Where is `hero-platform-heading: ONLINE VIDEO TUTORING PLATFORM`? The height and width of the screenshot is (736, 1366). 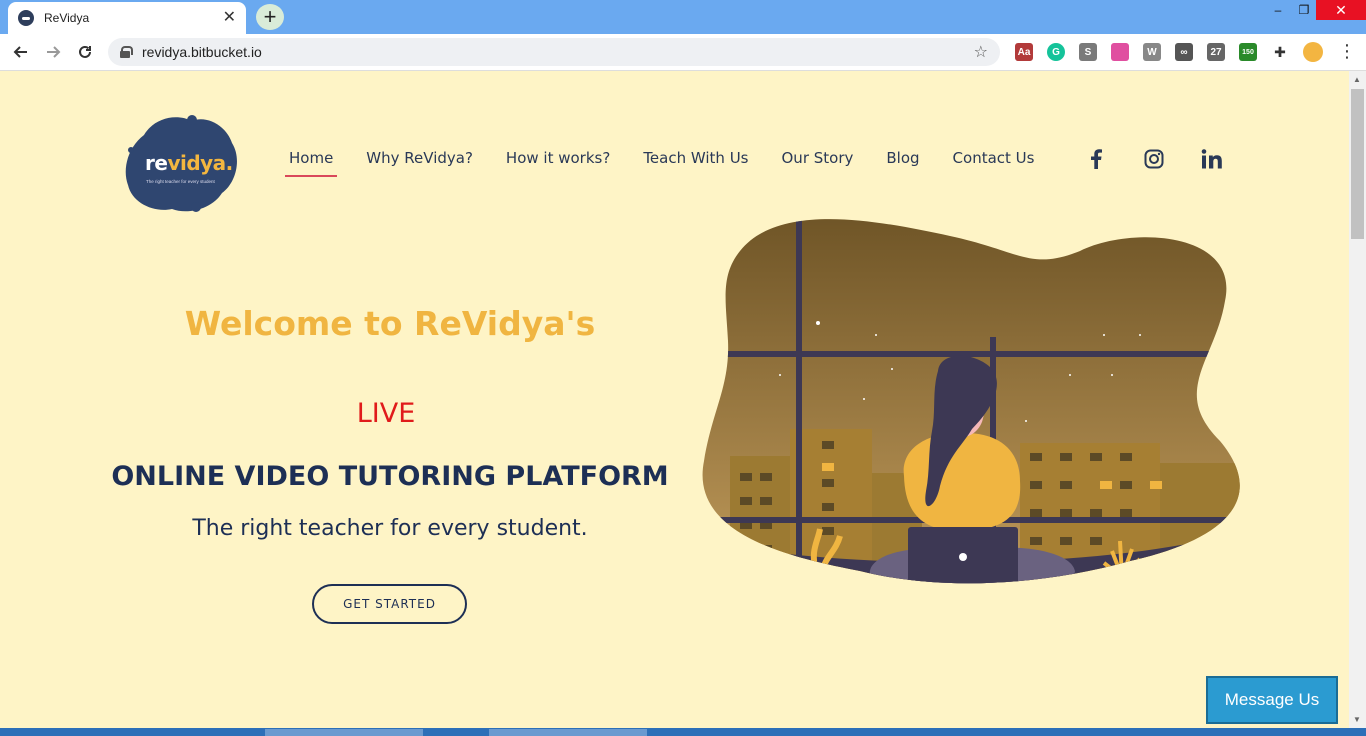
hero-platform-heading: ONLINE VIDEO TUTORING PLATFORM is located at coordinates (390, 476).